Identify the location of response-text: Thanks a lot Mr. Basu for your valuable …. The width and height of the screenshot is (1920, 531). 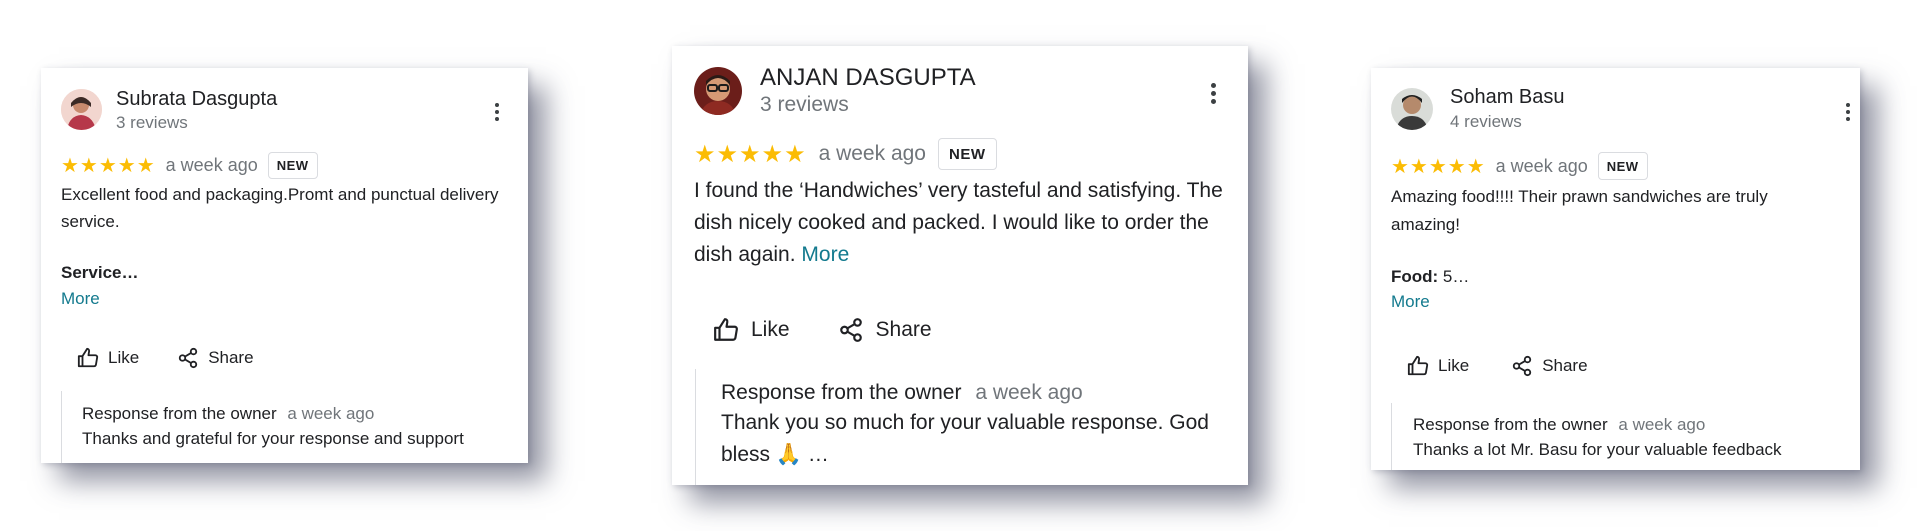
(1597, 449).